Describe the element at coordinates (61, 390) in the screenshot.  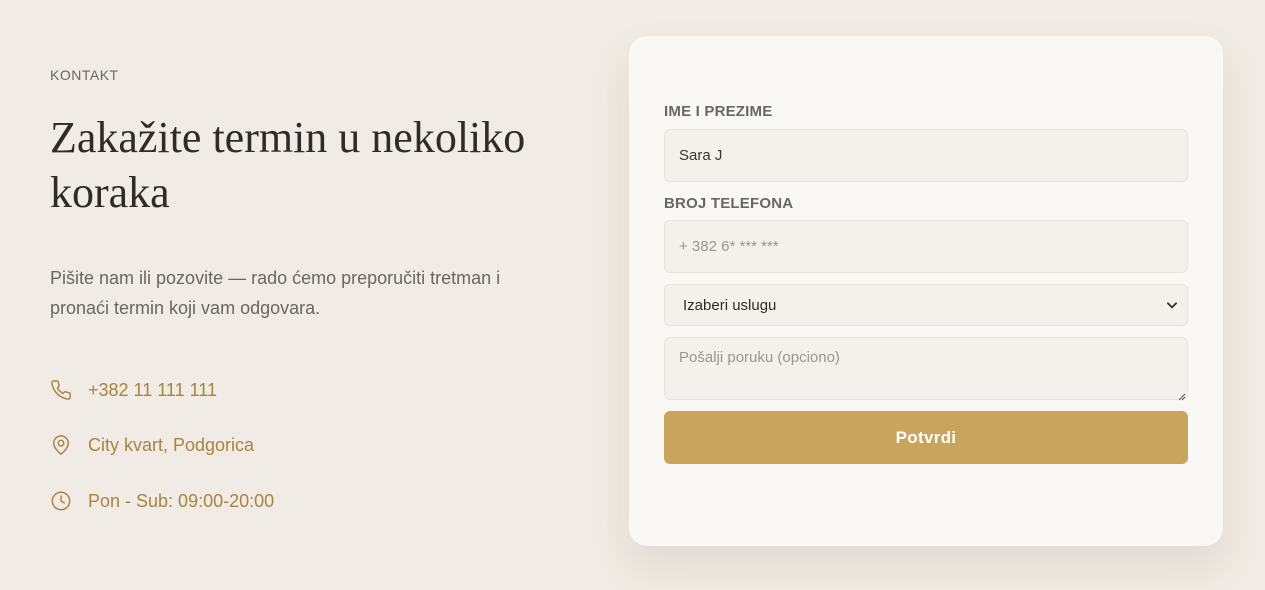
I see `phone-icon` at that location.